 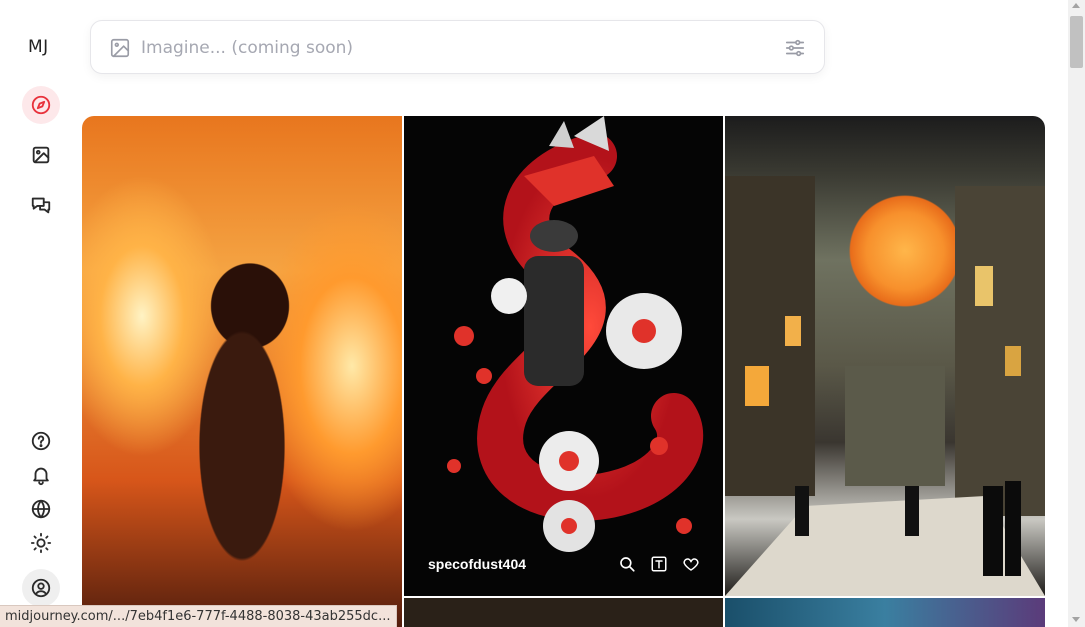 I want to click on logo: MJ, so click(x=38, y=47).